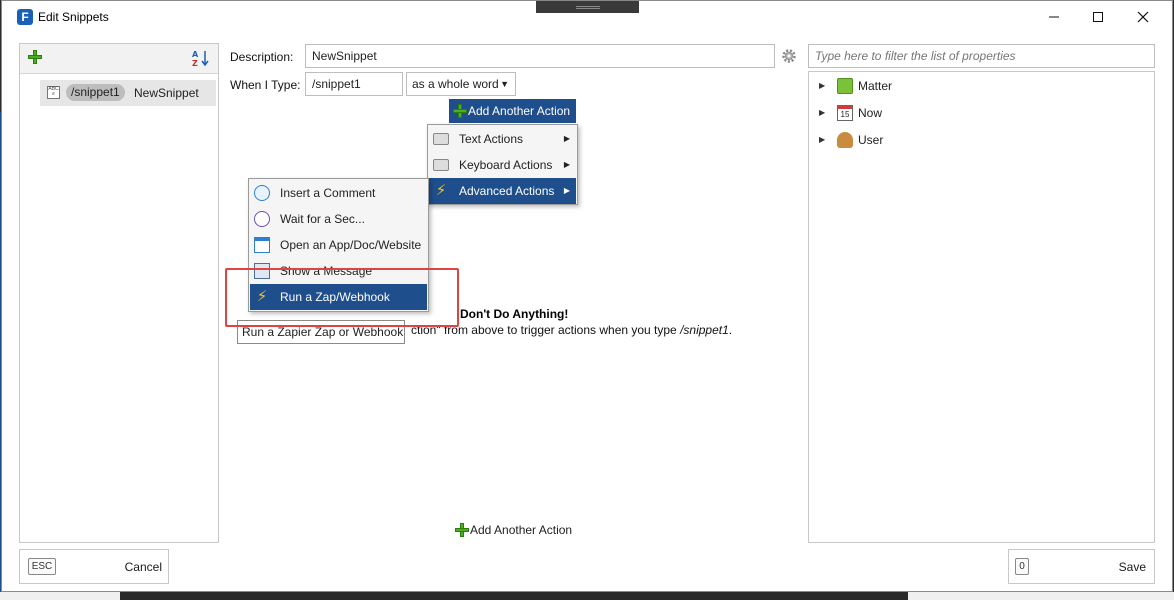 The image size is (1174, 600). What do you see at coordinates (95, 92) in the screenshot?
I see `snippet-abbreviation: /snippet1` at bounding box center [95, 92].